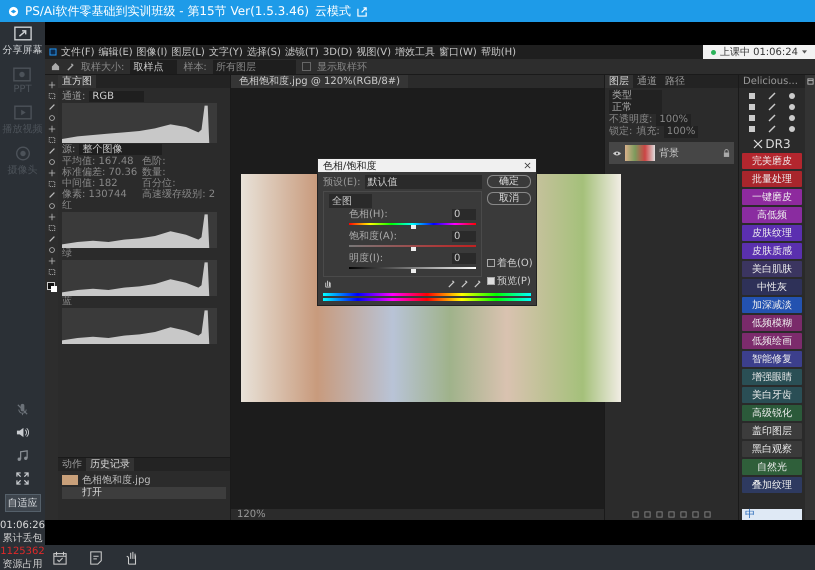 The width and height of the screenshot is (815, 570). What do you see at coordinates (67, 206) in the screenshot?
I see `channel-name: 红` at bounding box center [67, 206].